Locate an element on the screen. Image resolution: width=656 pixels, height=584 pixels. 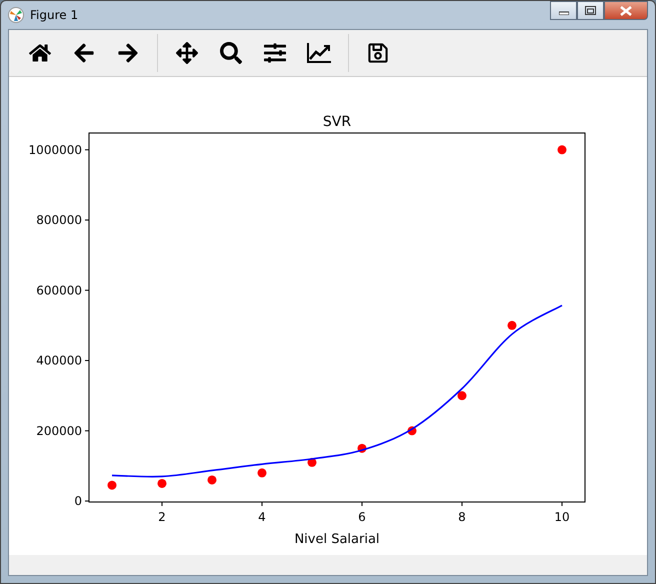
chart-title: SVR is located at coordinates (337, 122).